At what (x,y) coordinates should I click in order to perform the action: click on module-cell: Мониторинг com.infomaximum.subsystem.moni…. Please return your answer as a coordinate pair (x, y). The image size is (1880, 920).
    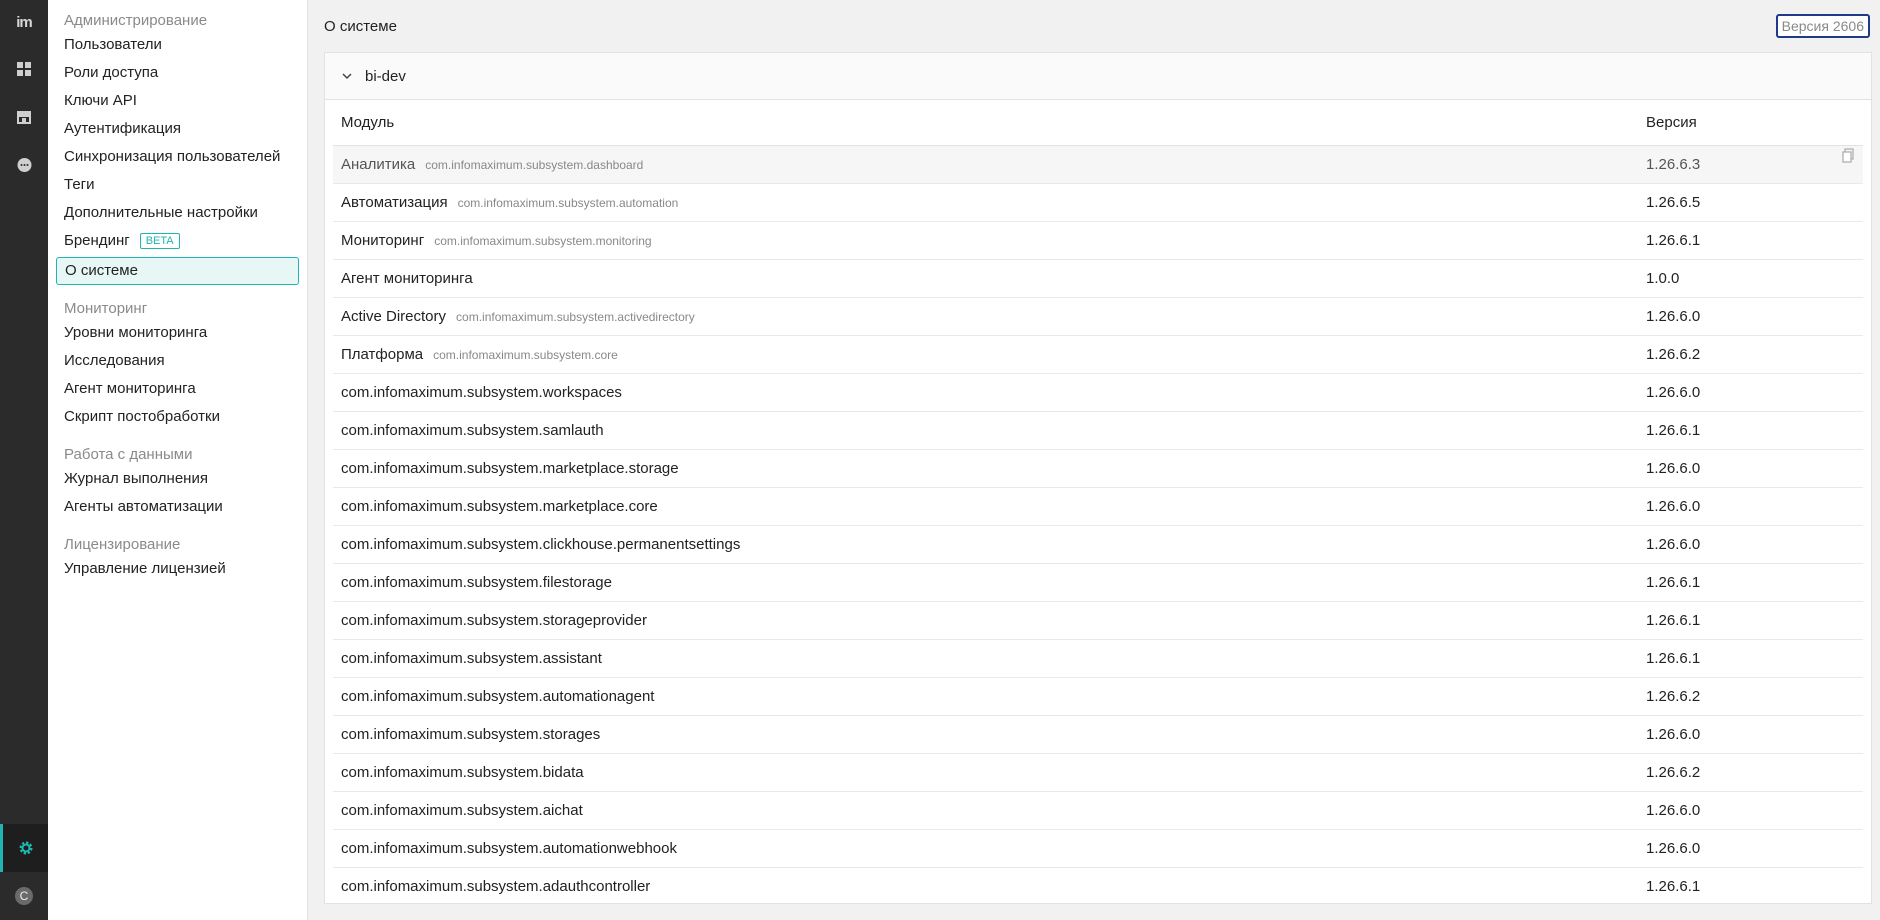
    Looking at the image, I should click on (985, 240).